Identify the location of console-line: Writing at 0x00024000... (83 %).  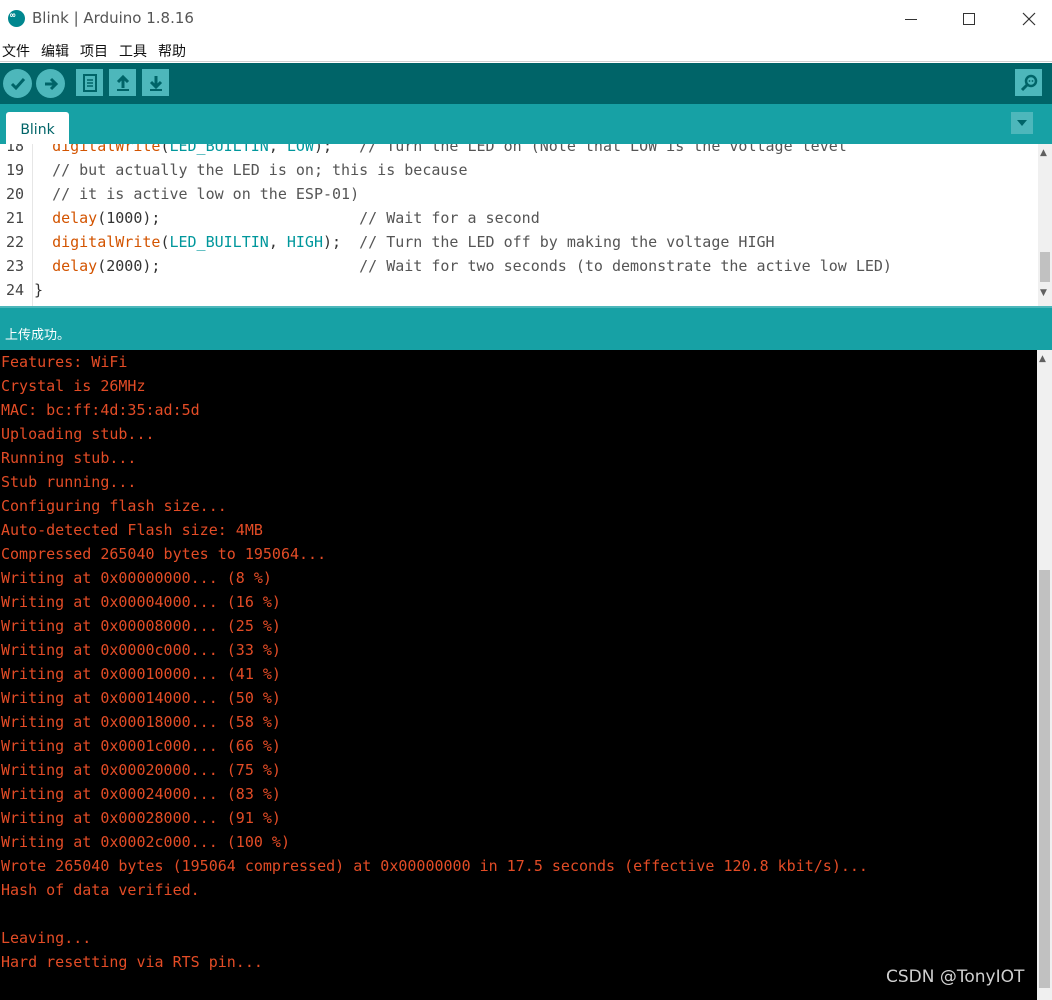
(141, 794).